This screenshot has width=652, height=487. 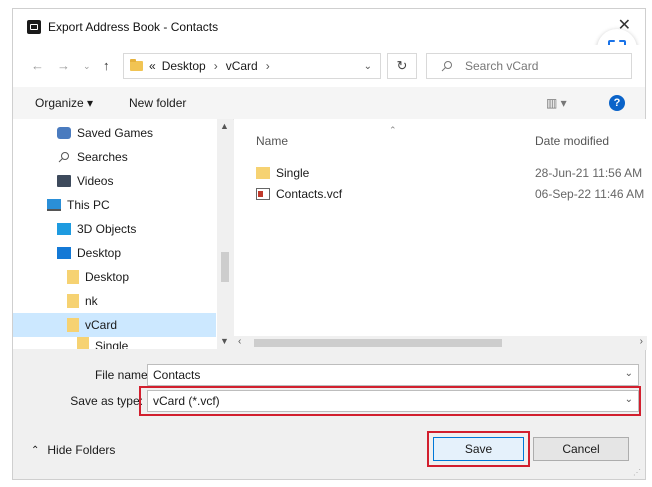 What do you see at coordinates (393, 130) in the screenshot?
I see `sort-indicator-icon: ⌃` at bounding box center [393, 130].